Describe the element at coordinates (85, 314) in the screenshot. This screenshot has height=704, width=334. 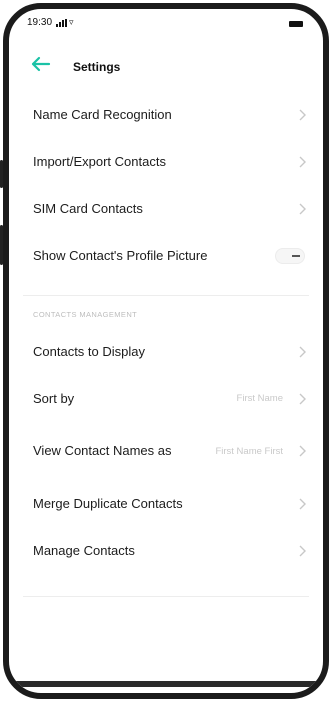
I see `section-header: CONTACTS MANAGEMENT` at that location.